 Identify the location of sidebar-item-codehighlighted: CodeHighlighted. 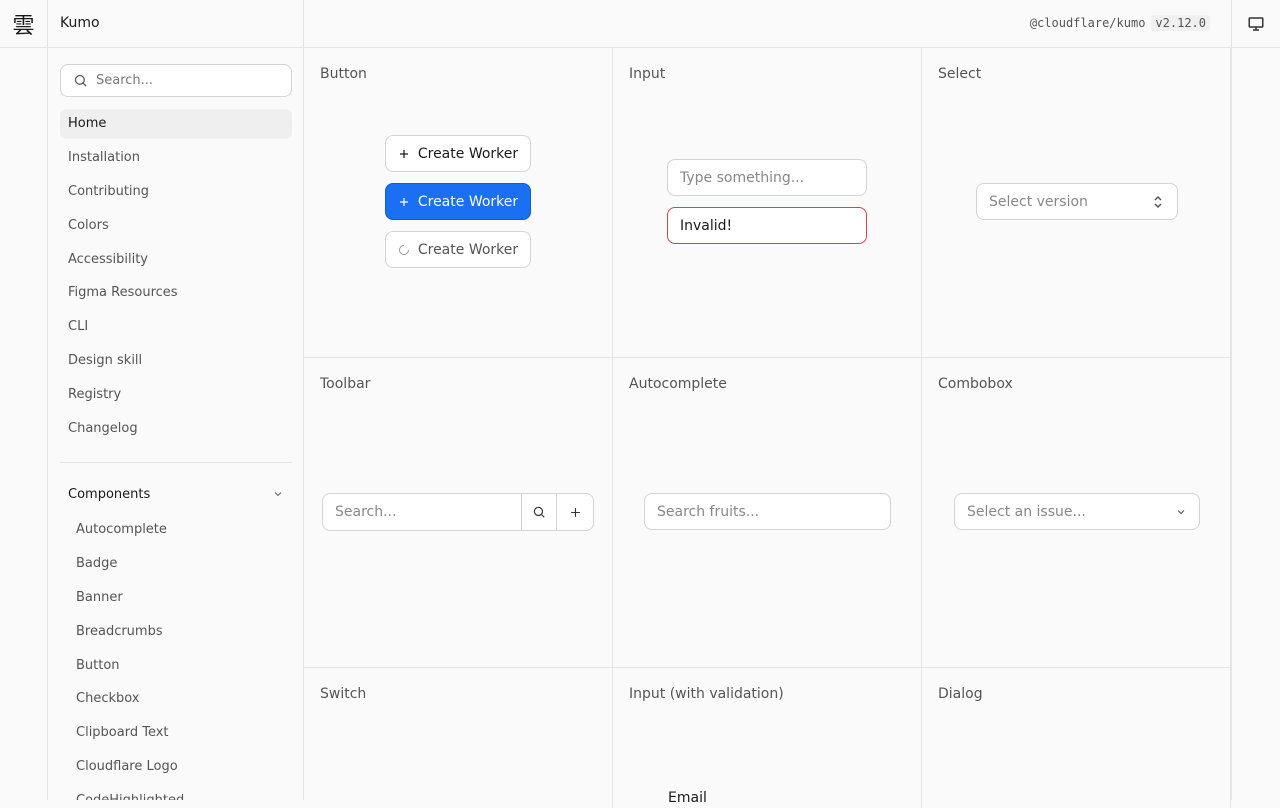
(180, 793).